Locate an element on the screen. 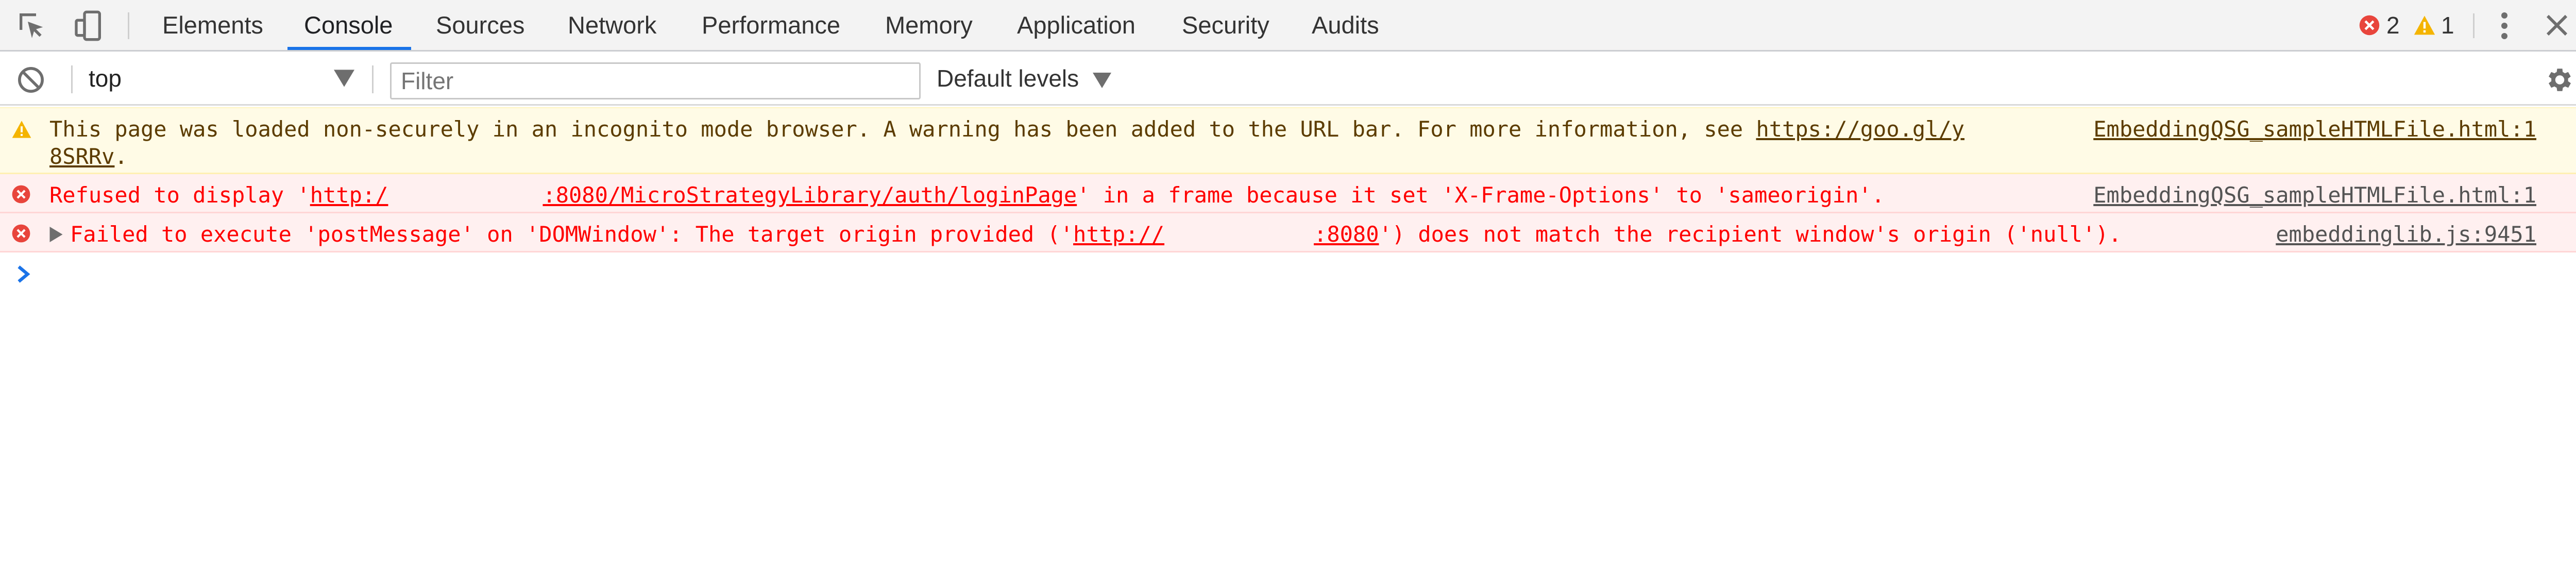 This screenshot has width=2576, height=573. context-selector: top is located at coordinates (105, 78).